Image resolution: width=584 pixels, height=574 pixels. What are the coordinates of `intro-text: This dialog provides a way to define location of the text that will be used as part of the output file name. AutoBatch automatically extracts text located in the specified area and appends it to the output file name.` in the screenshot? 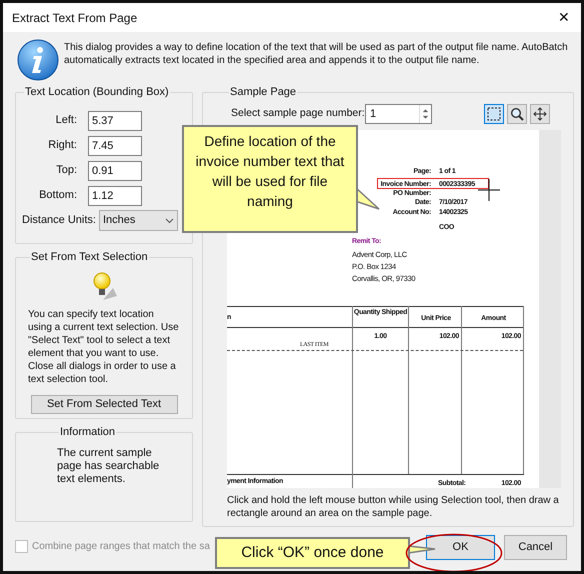 It's located at (316, 54).